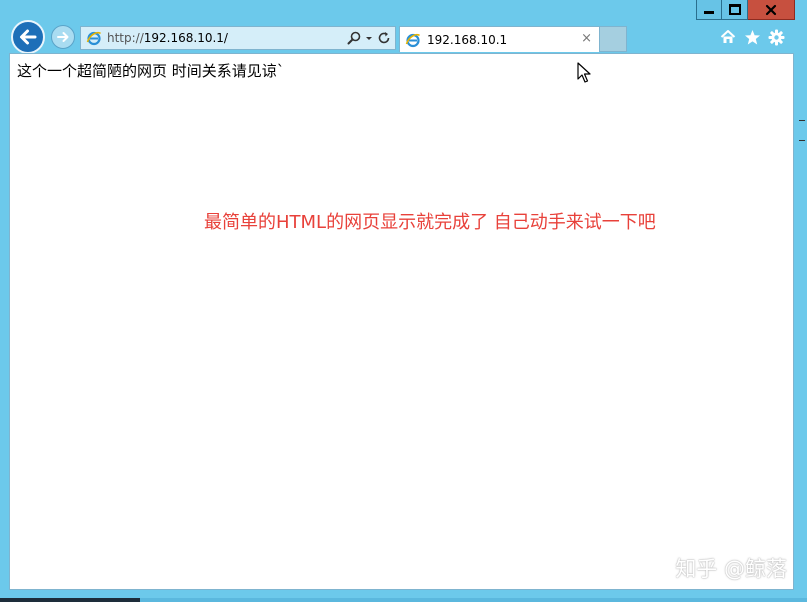  I want to click on tab-close-button: ×, so click(586, 39).